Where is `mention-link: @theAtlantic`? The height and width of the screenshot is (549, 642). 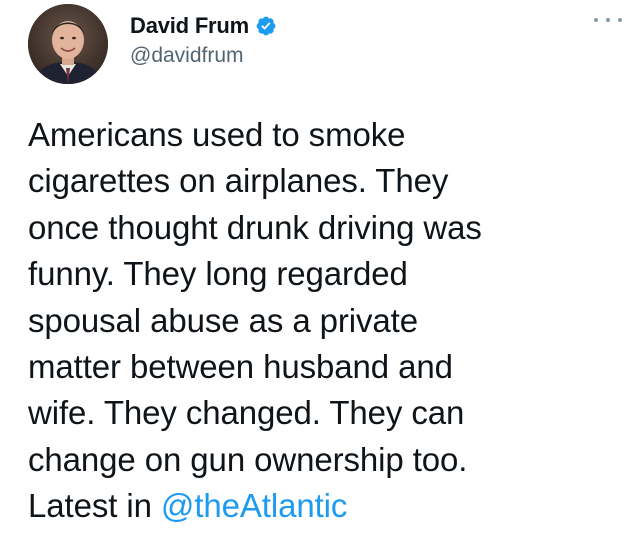
mention-link: @theAtlantic is located at coordinates (254, 505).